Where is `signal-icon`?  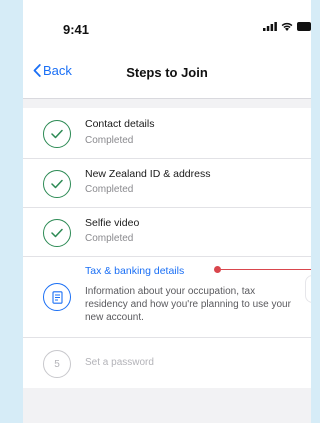 signal-icon is located at coordinates (270, 26).